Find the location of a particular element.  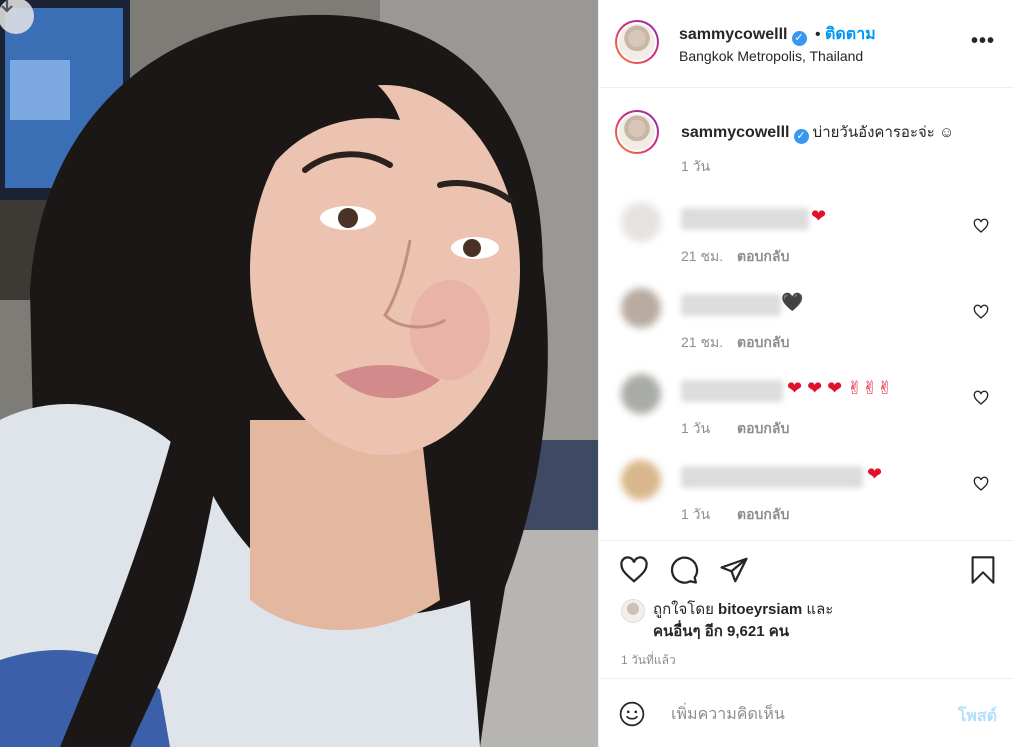

avatar is located at coordinates (637, 42).